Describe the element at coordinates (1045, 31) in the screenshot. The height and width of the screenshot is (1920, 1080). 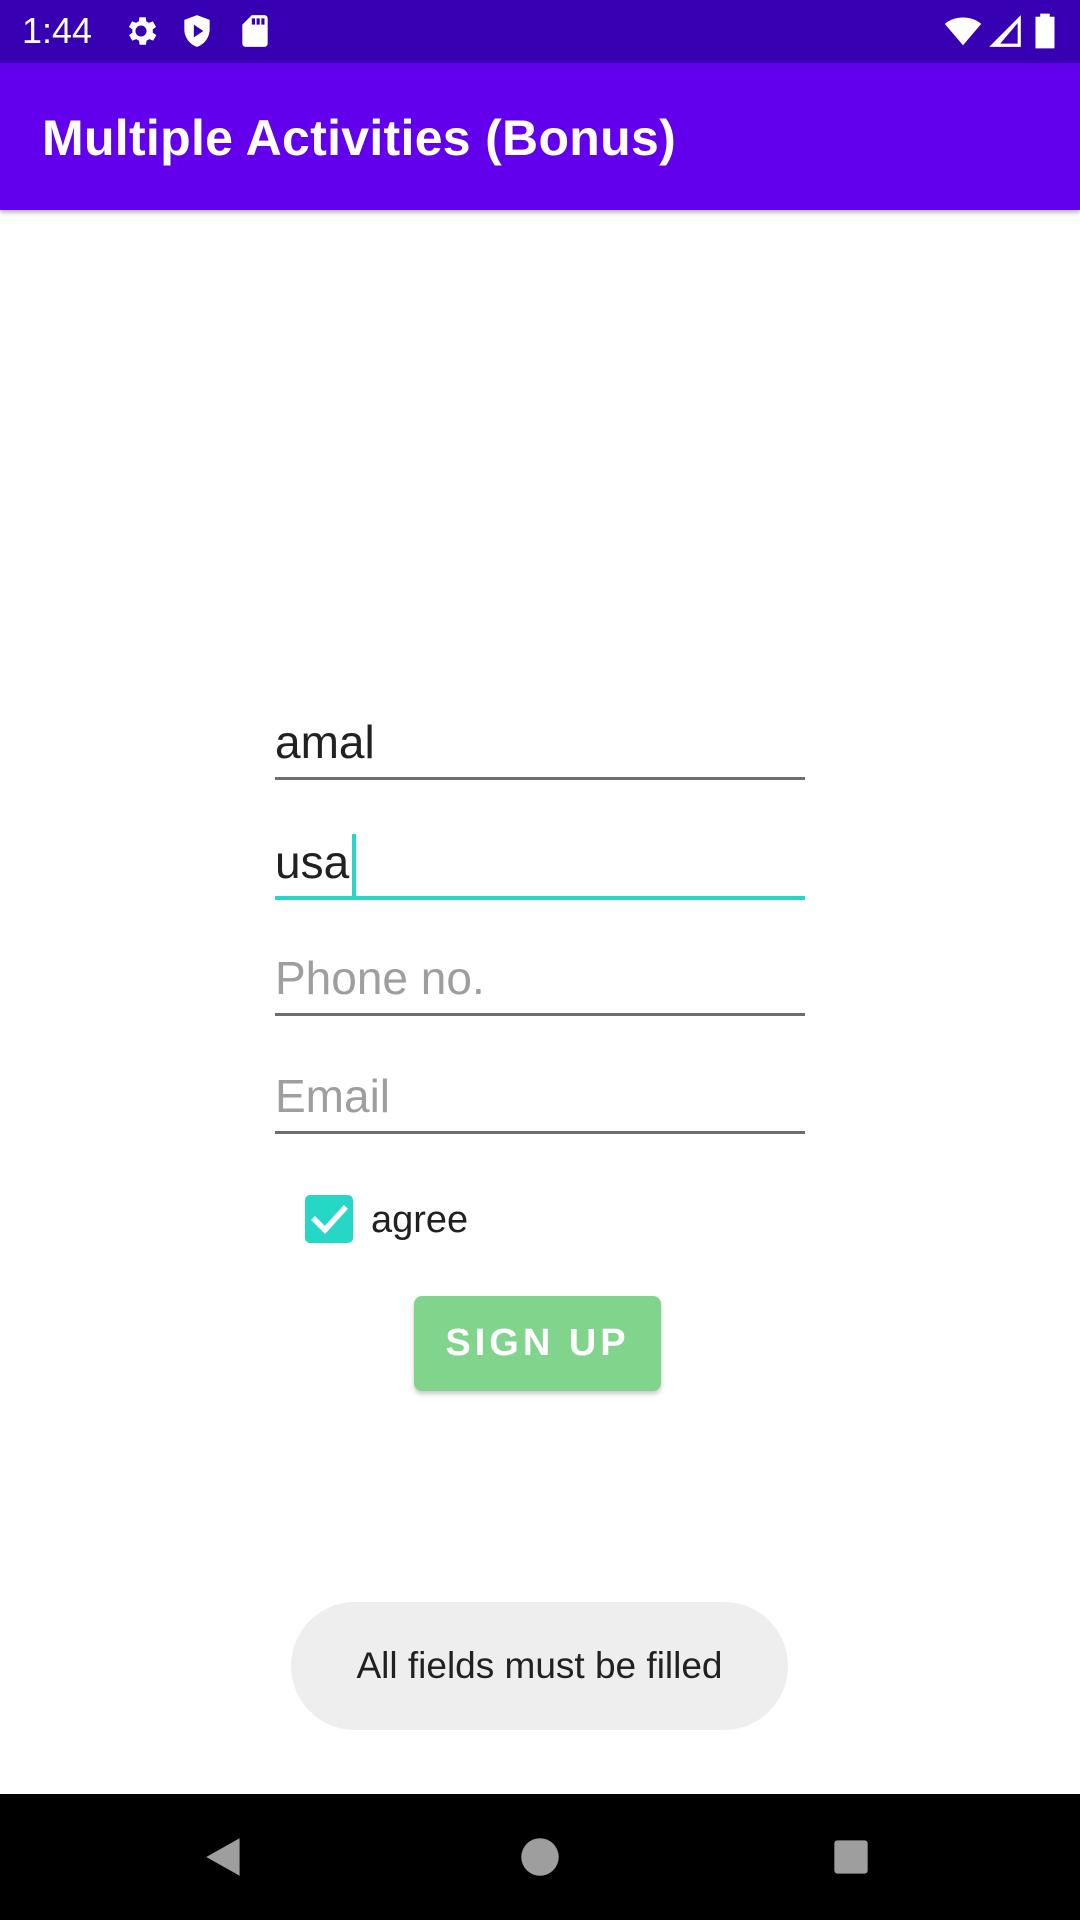
I see `battery-icon` at that location.